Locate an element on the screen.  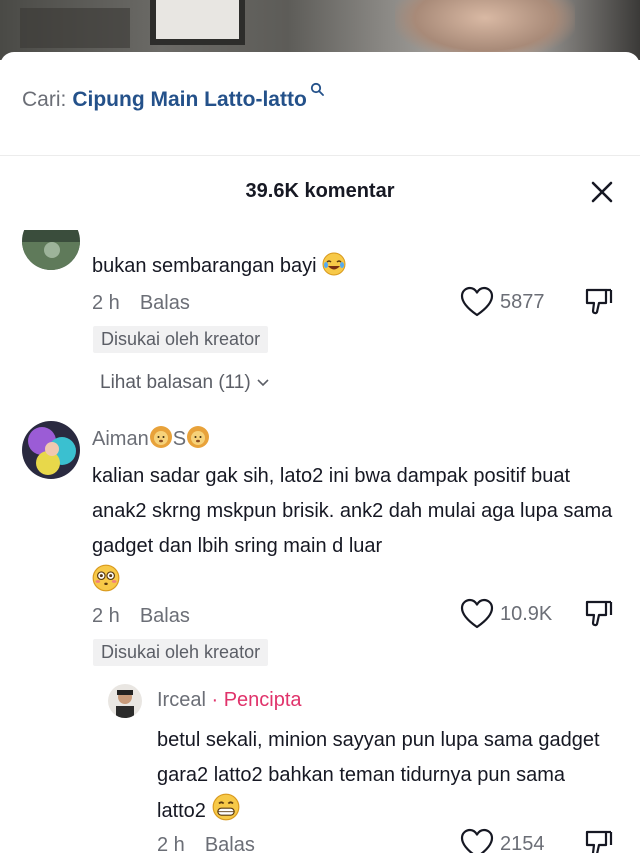
search-icon is located at coordinates (317, 89).